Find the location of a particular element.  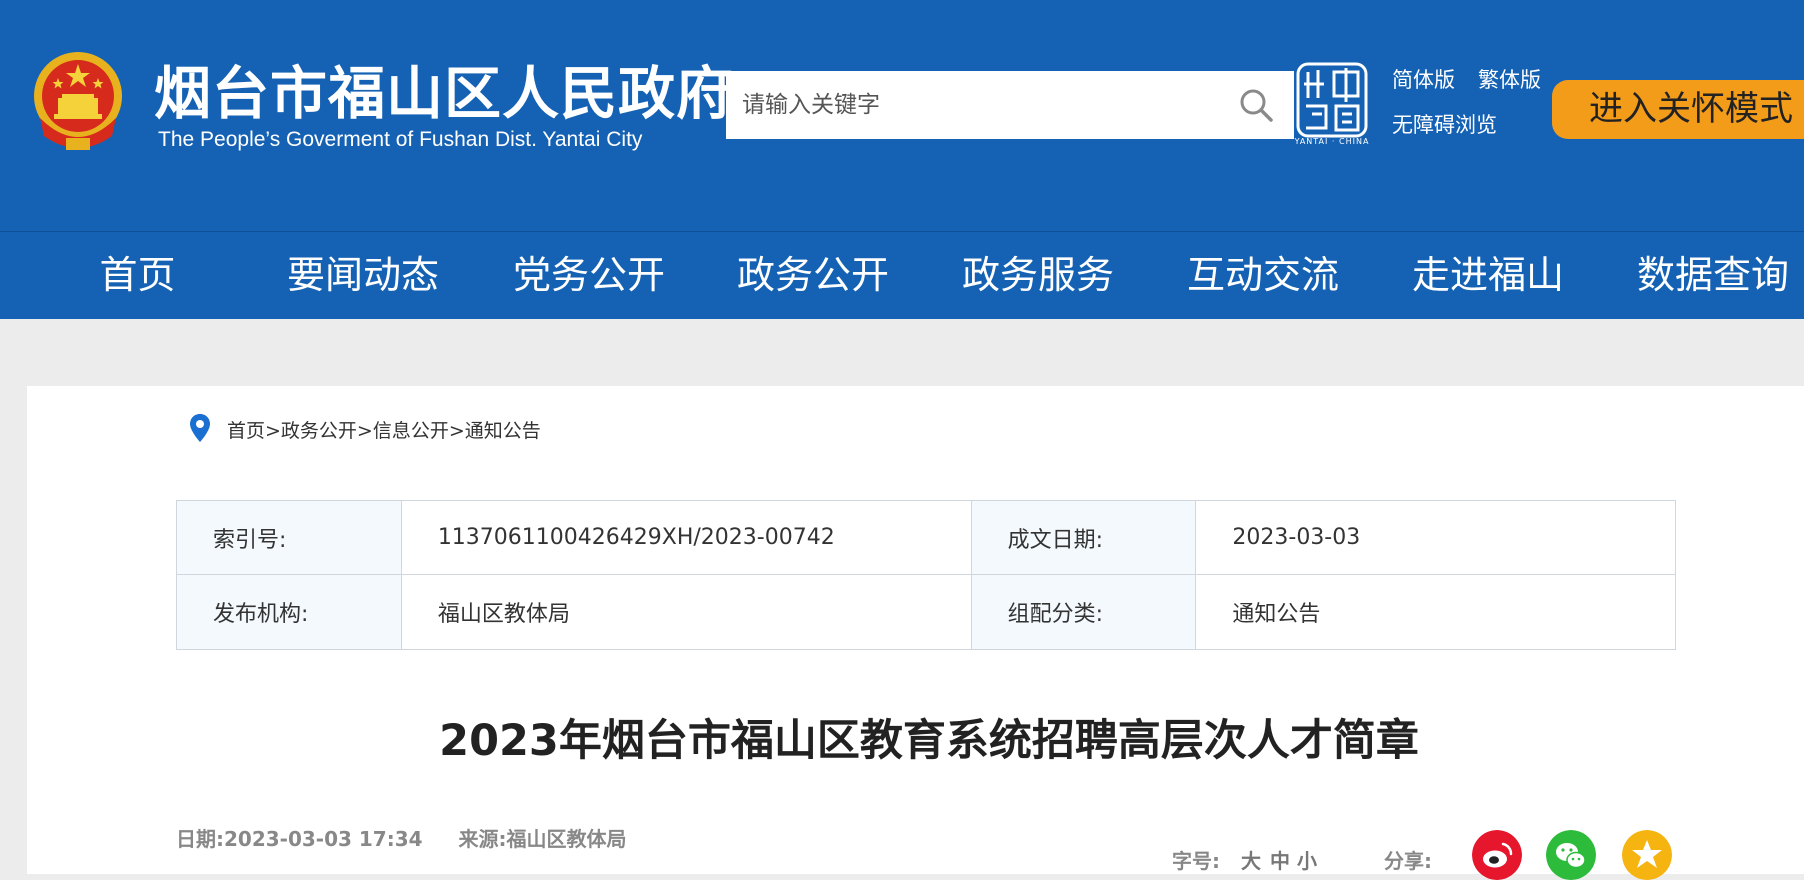

index-value: 1137061100426429XH/2023-00742 is located at coordinates (686, 537).